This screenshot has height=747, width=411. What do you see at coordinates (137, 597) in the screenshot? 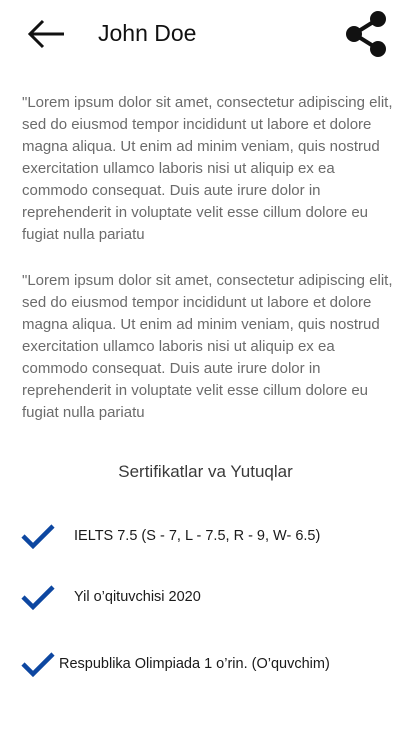
I see `achievement-label: Yil o’qituvchisi 2020` at bounding box center [137, 597].